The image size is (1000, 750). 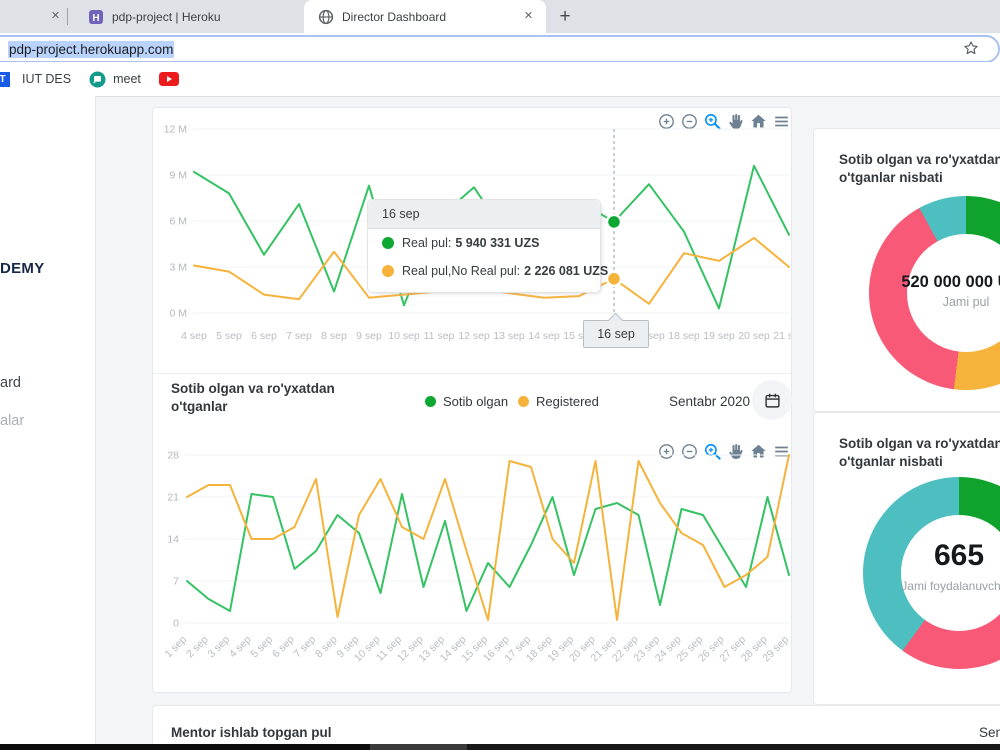 What do you see at coordinates (173, 498) in the screenshot?
I see `y-tick-label: 21` at bounding box center [173, 498].